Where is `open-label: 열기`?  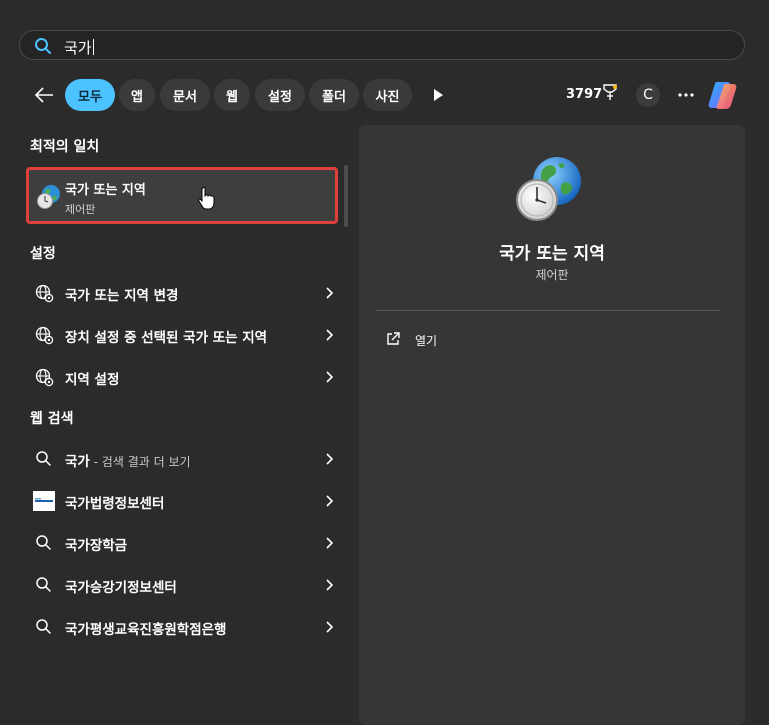 open-label: 열기 is located at coordinates (426, 341).